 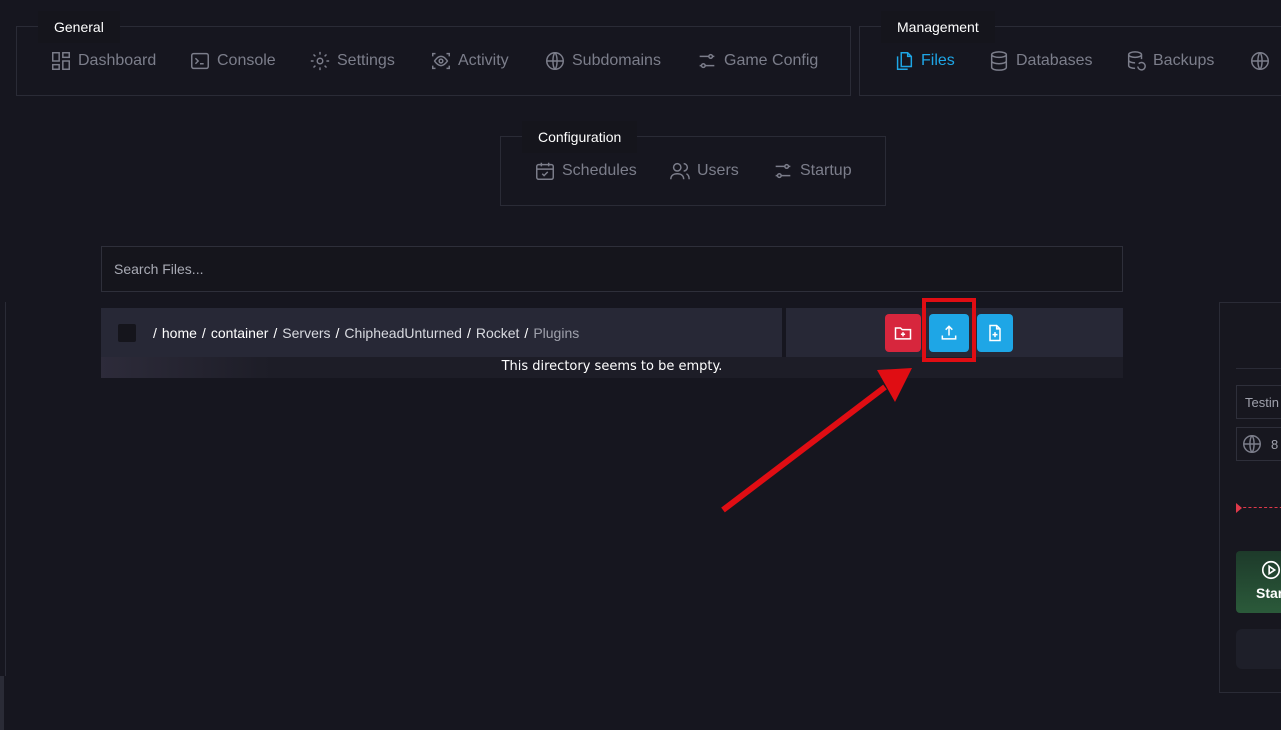 I want to click on nav-console: Console, so click(x=232, y=61).